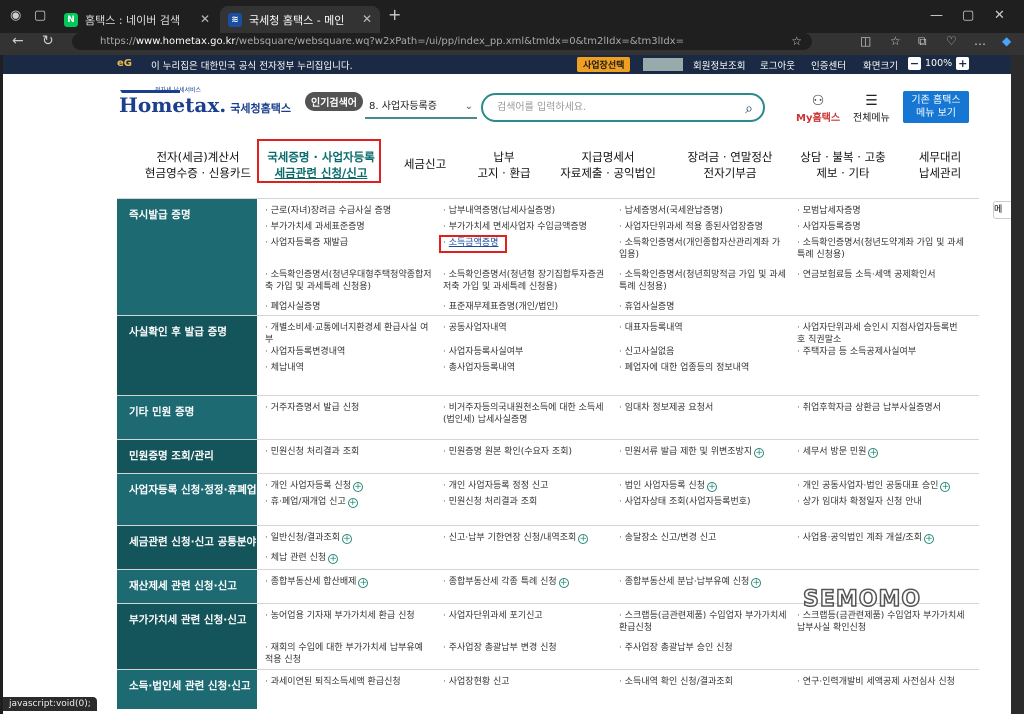 The height and width of the screenshot is (714, 1024). What do you see at coordinates (703, 352) in the screenshot?
I see `menu-item-link: 신고사실없음` at bounding box center [703, 352].